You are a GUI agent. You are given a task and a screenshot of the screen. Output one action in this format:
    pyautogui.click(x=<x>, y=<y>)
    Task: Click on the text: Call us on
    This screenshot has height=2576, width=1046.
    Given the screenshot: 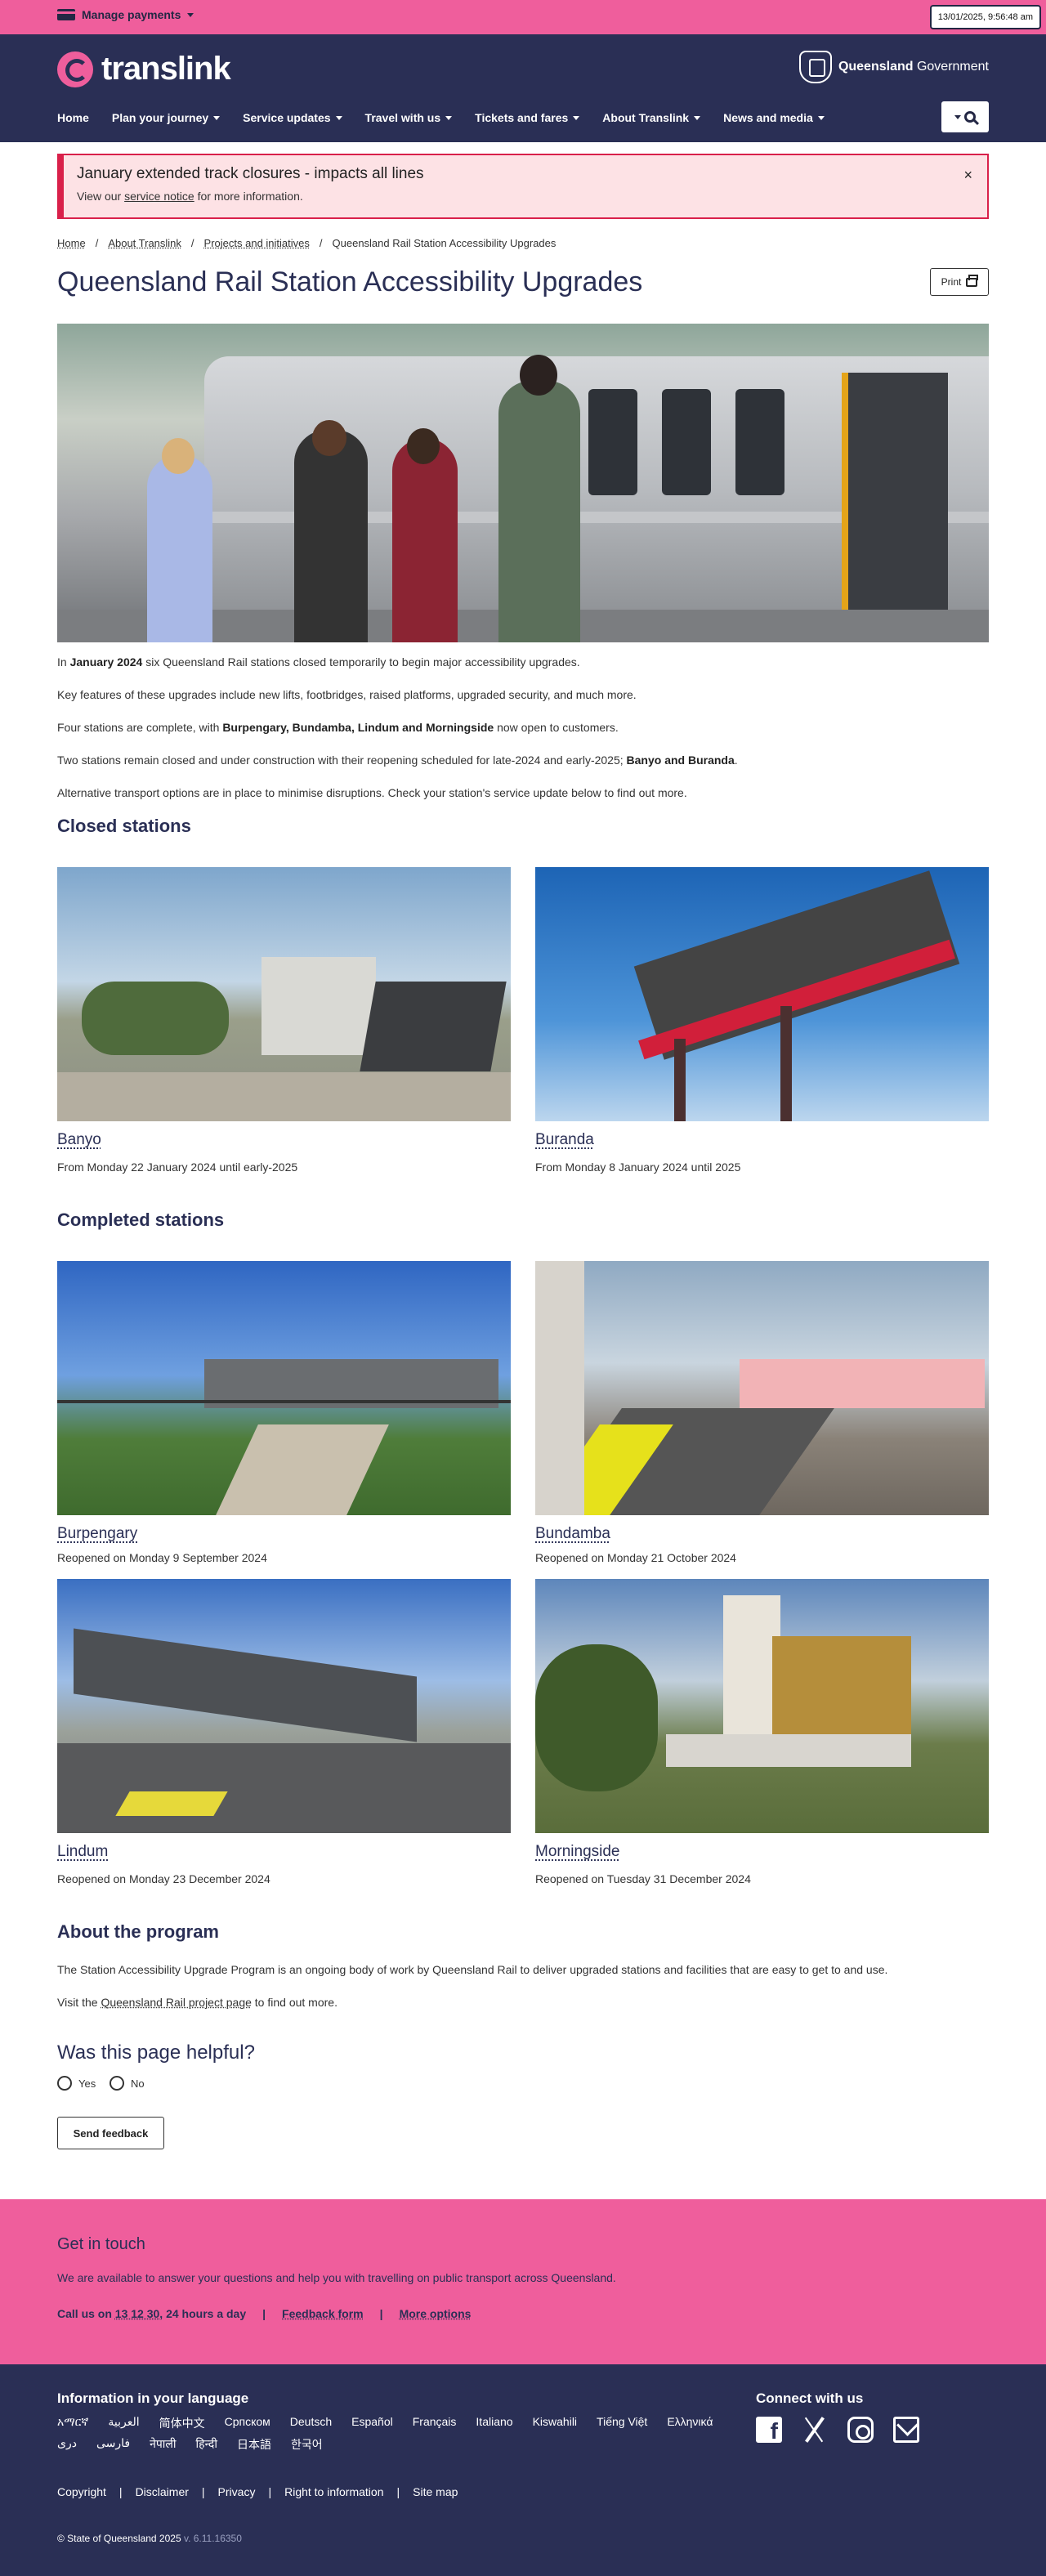 What is the action you would take?
    pyautogui.click(x=86, y=2313)
    